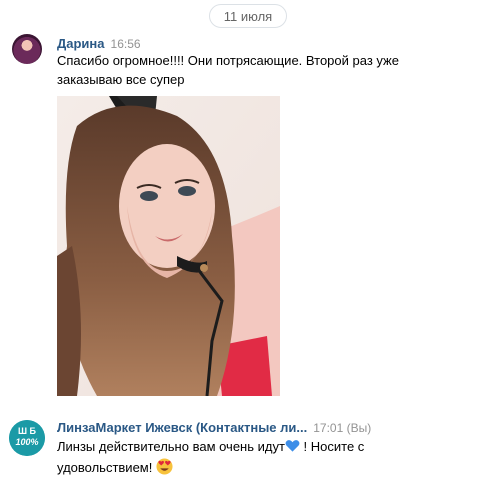  I want to click on message-text-part: удовольствием!, so click(106, 467).